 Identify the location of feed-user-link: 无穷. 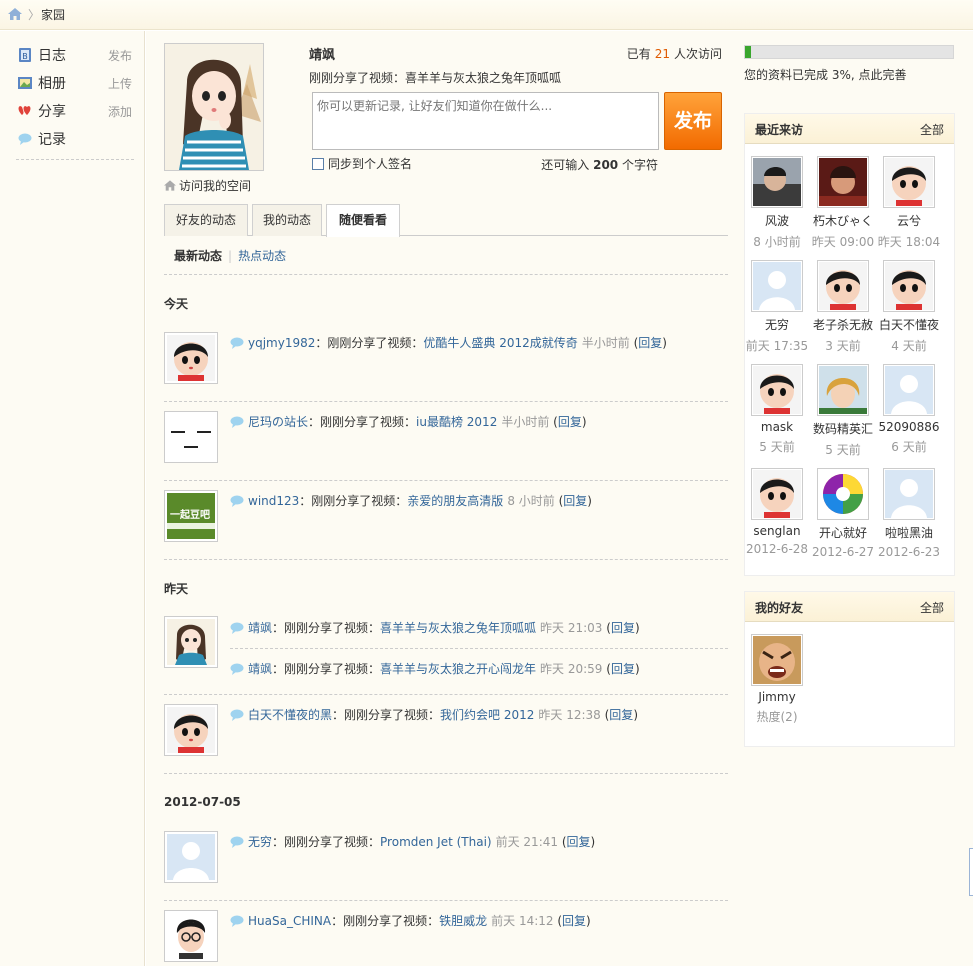
(260, 842).